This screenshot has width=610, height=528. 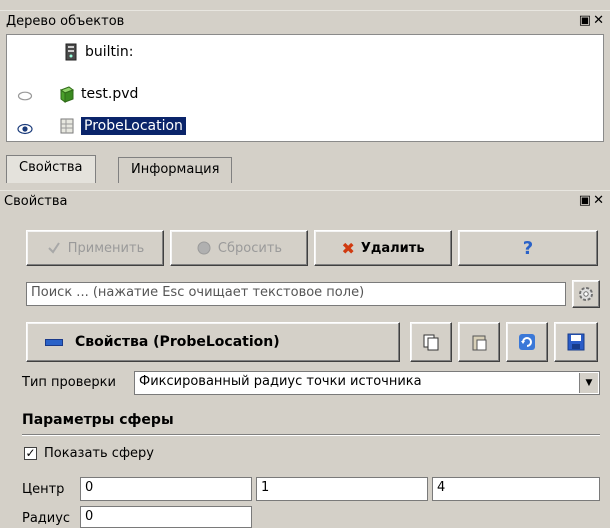 I want to click on radius-label: Радиус, so click(x=46, y=518).